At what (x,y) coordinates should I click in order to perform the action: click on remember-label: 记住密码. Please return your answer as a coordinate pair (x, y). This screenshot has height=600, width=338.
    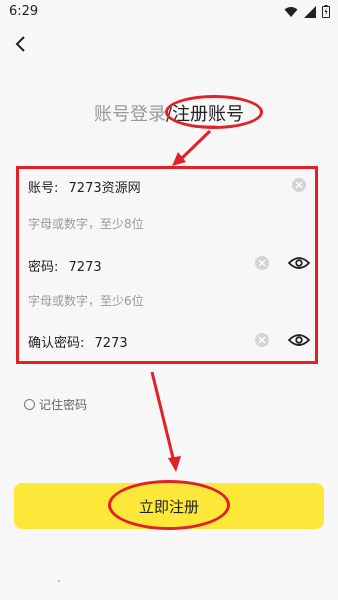
    Looking at the image, I should click on (63, 405).